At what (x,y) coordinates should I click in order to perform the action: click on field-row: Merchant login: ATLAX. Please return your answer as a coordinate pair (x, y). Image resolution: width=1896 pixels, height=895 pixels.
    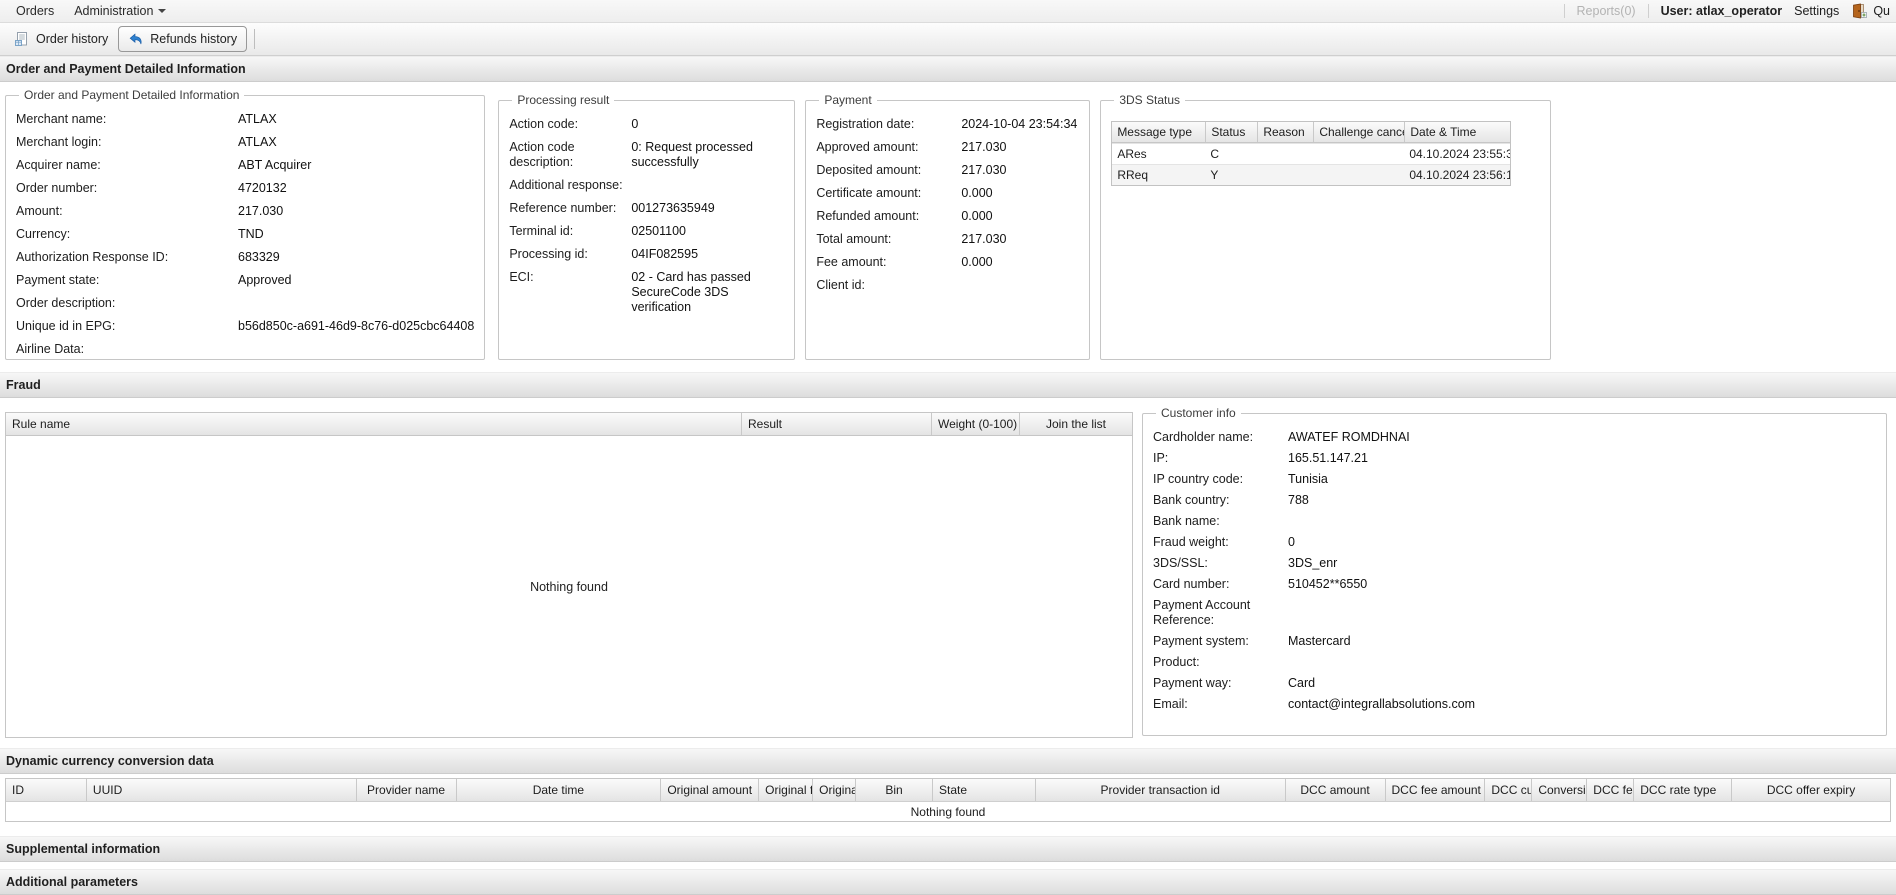
    Looking at the image, I should click on (146, 142).